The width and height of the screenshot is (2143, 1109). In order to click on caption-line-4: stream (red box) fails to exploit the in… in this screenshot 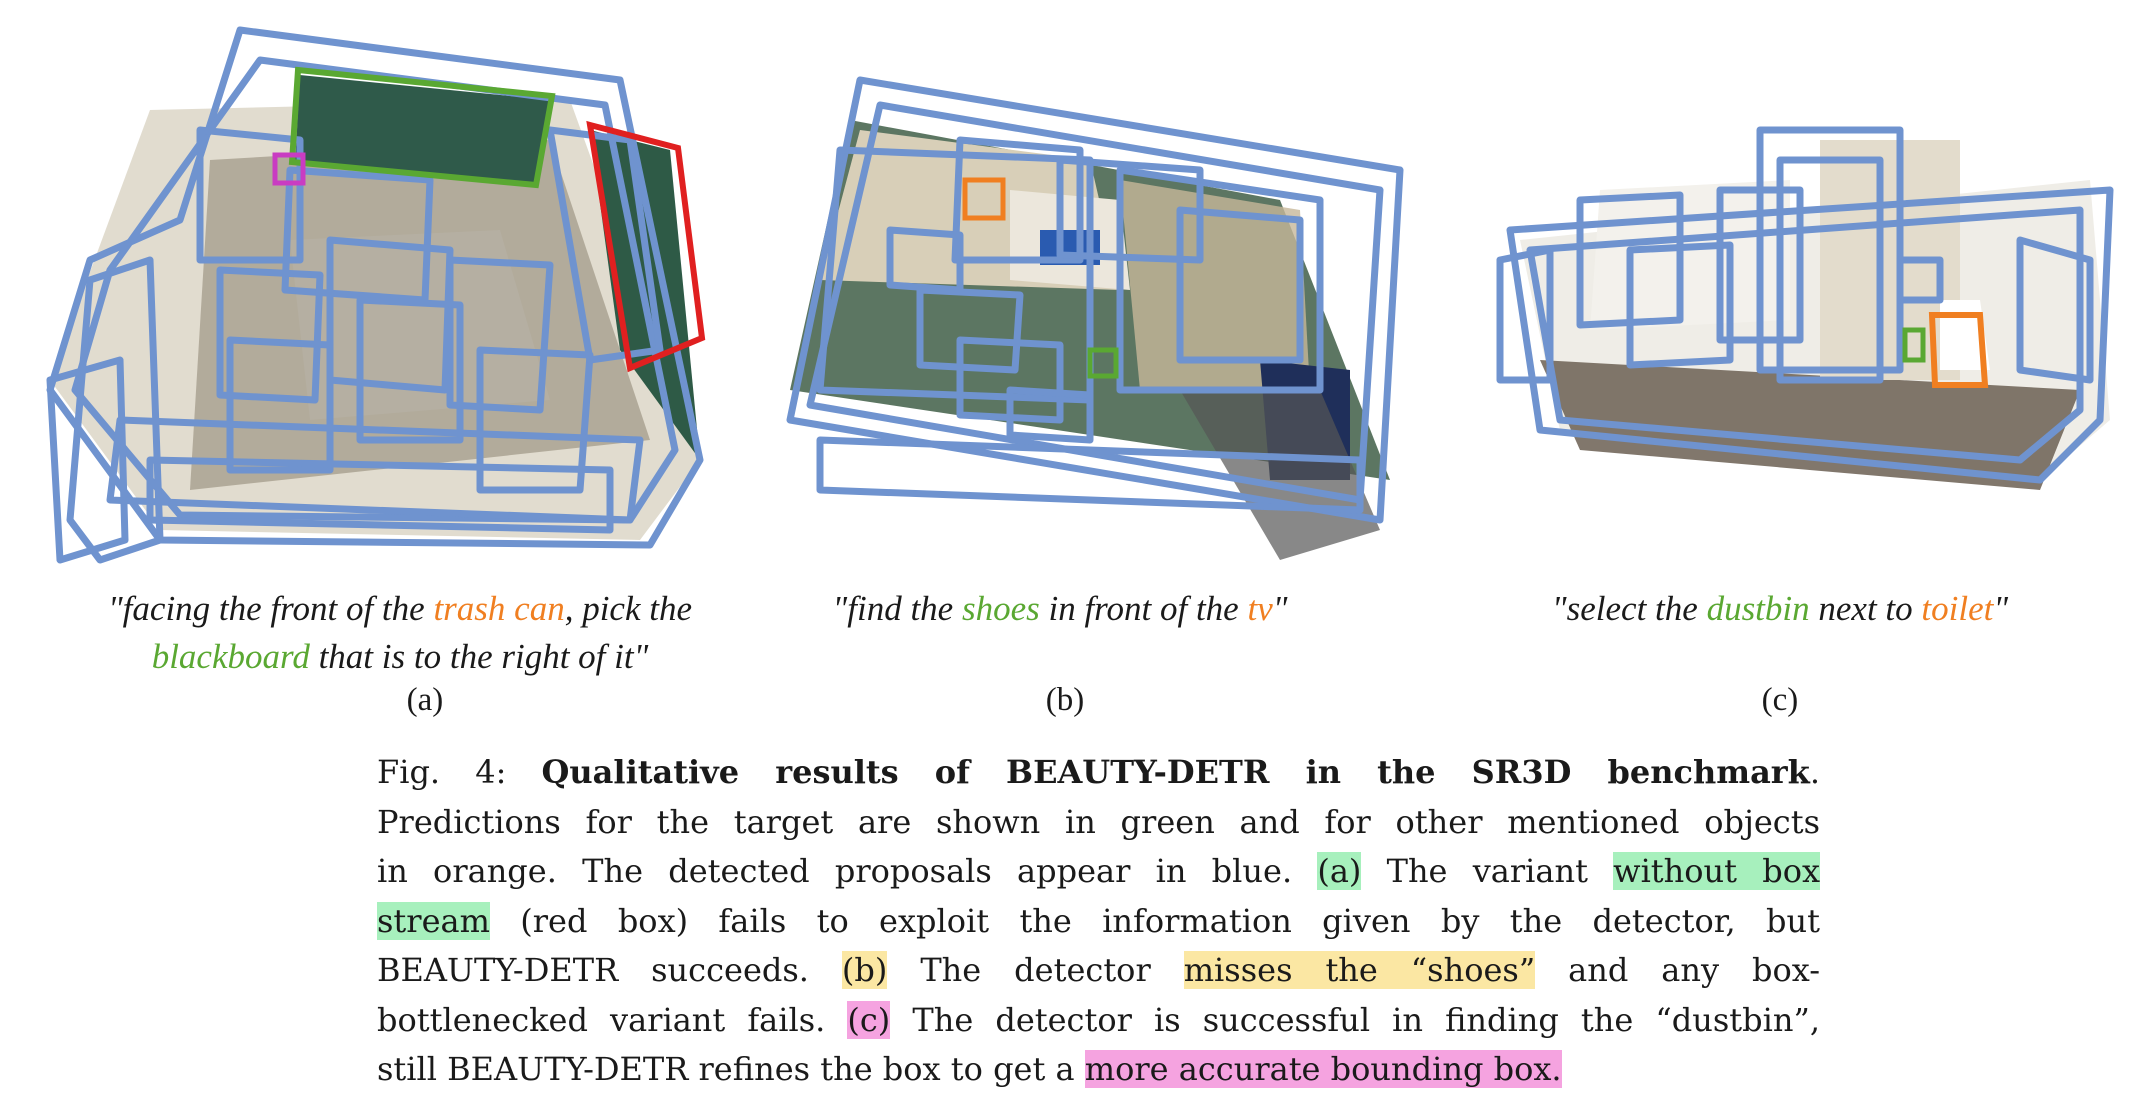, I will do `click(1098, 922)`.